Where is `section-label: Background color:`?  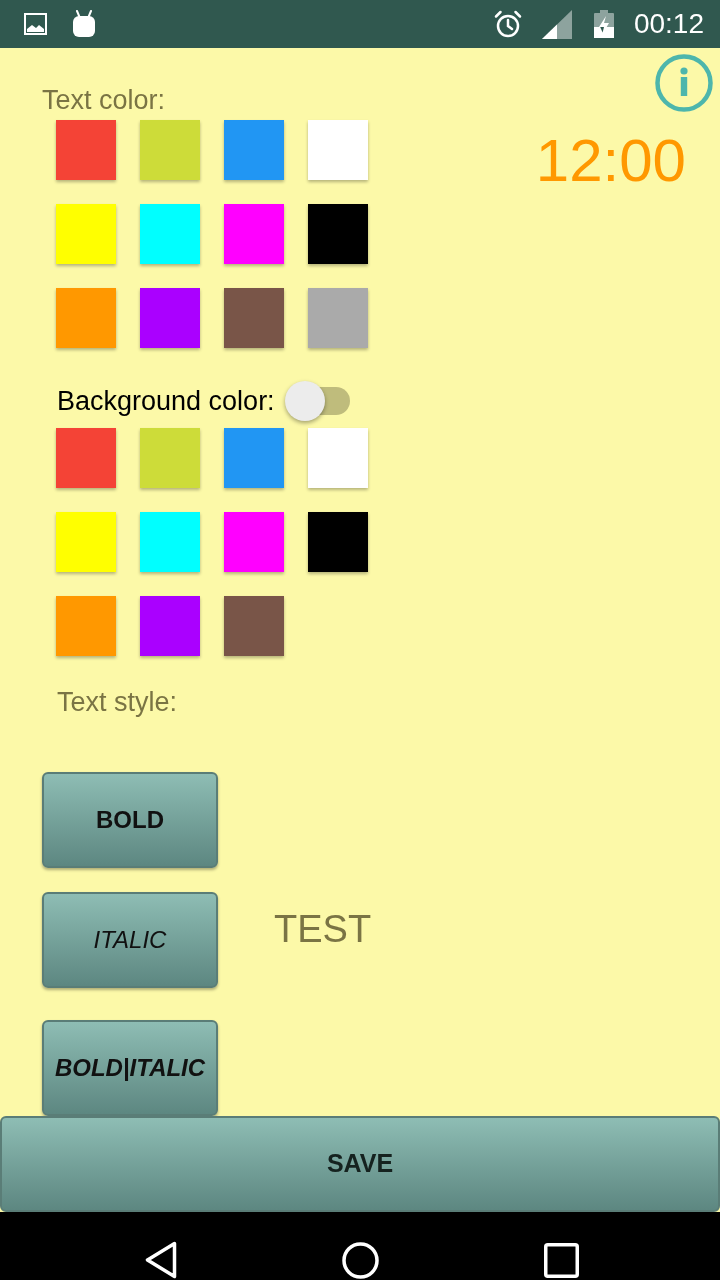 section-label: Background color: is located at coordinates (166, 401).